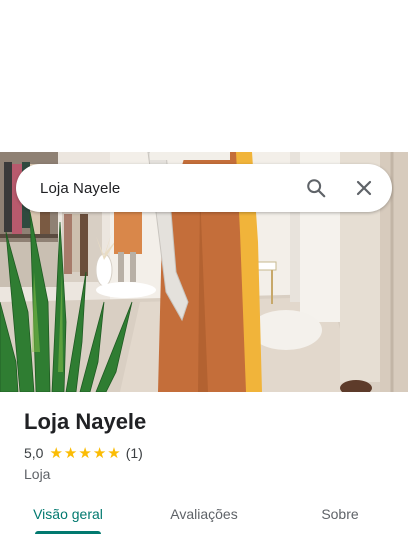 Image resolution: width=408 pixels, height=544 pixels. What do you see at coordinates (37, 474) in the screenshot?
I see `place-category: Loja` at bounding box center [37, 474].